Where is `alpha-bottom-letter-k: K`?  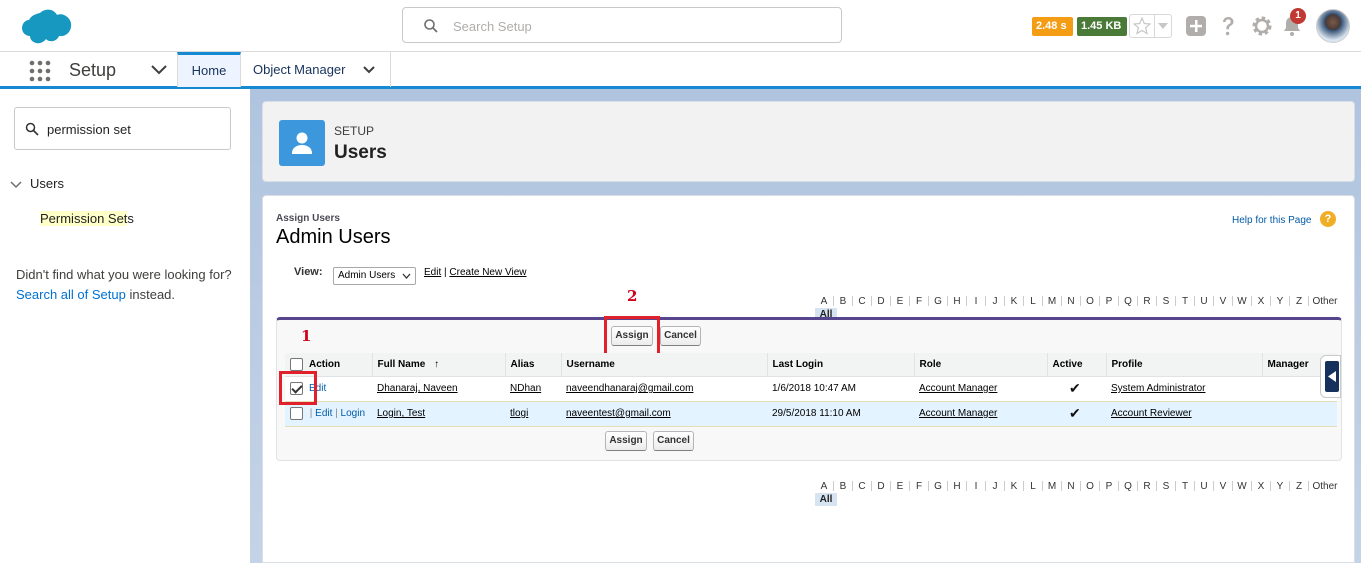
alpha-bottom-letter-k: K is located at coordinates (1014, 486).